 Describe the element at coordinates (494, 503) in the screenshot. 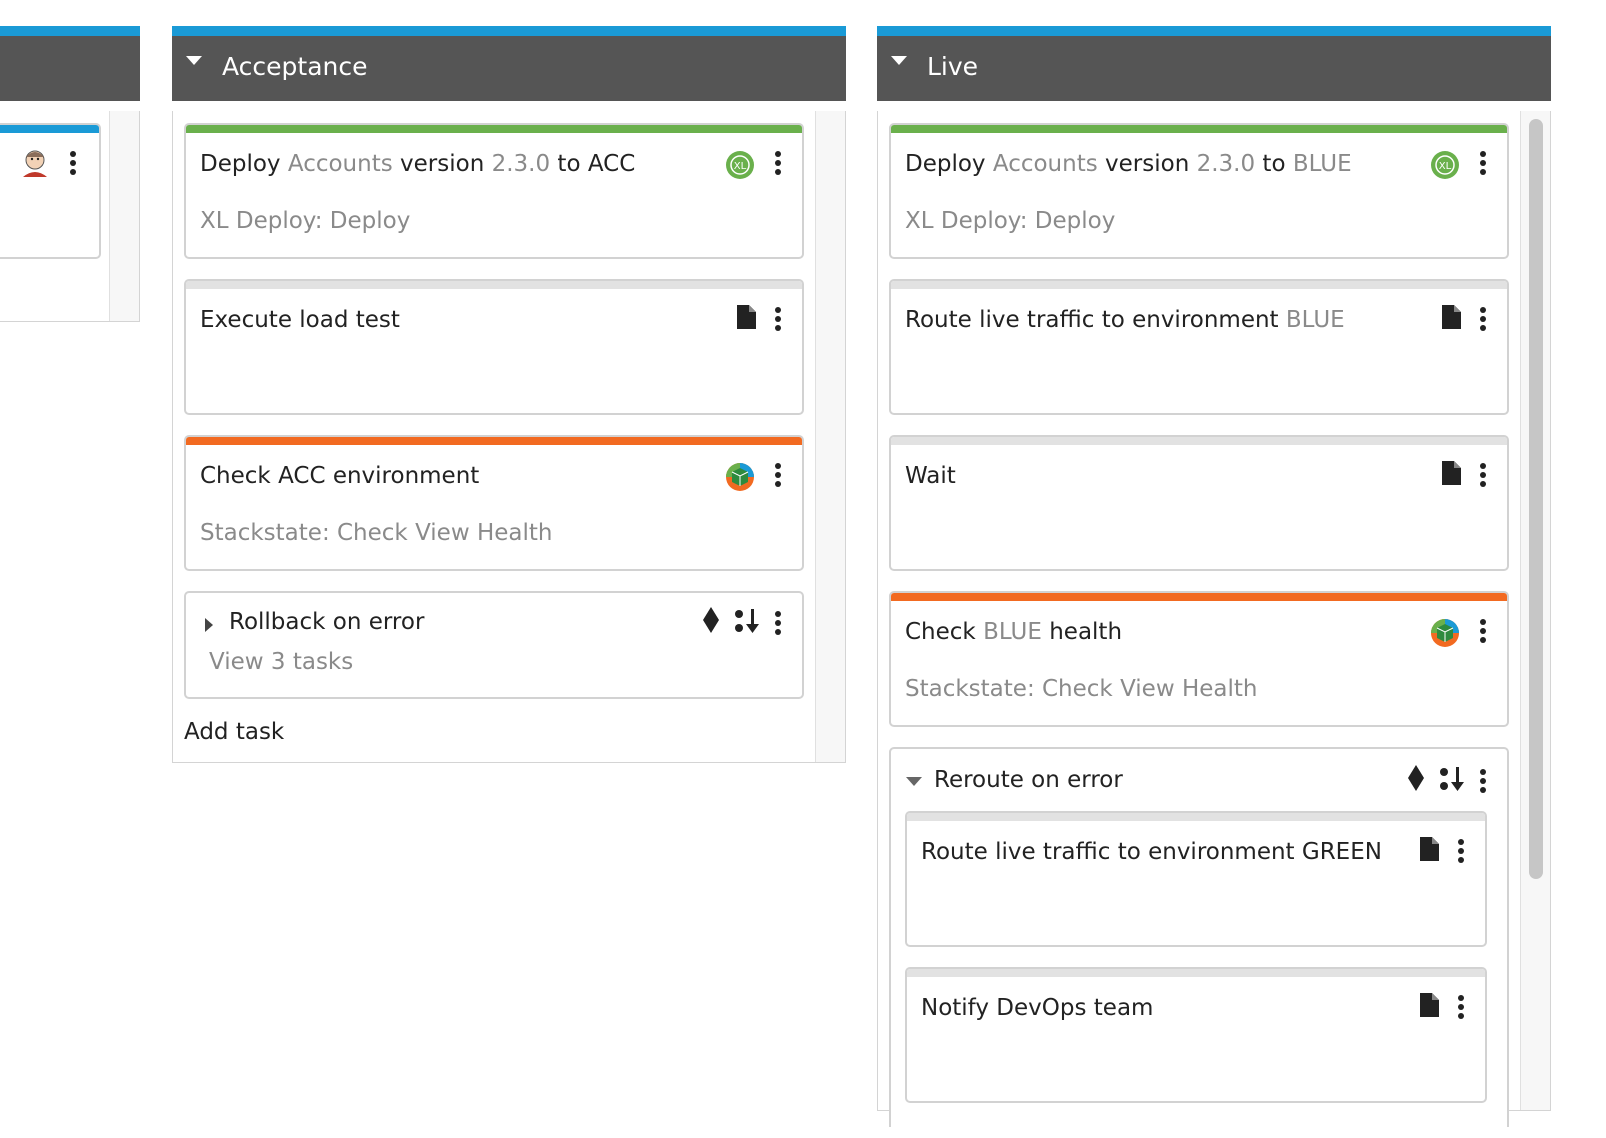

I see `task-card: Check ACC environment Stackstate` at that location.